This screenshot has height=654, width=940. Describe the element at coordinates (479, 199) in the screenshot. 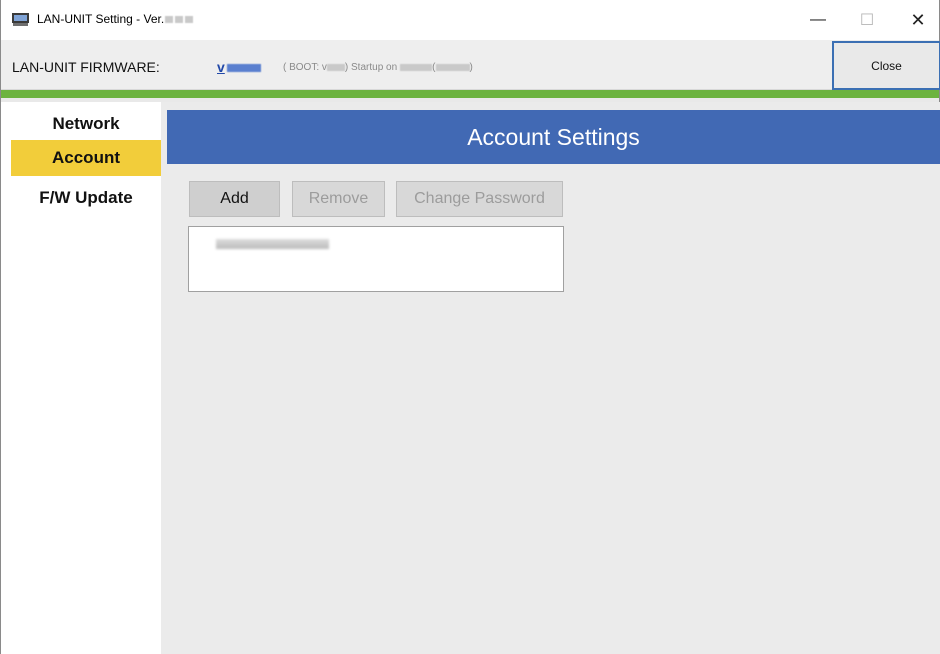

I see `change-password-button: Change Password` at that location.